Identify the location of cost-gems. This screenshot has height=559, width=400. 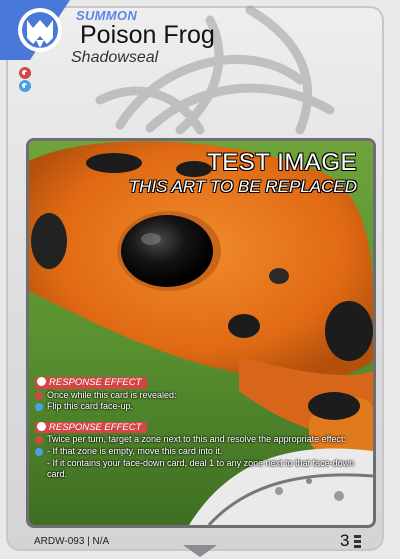
(25, 80).